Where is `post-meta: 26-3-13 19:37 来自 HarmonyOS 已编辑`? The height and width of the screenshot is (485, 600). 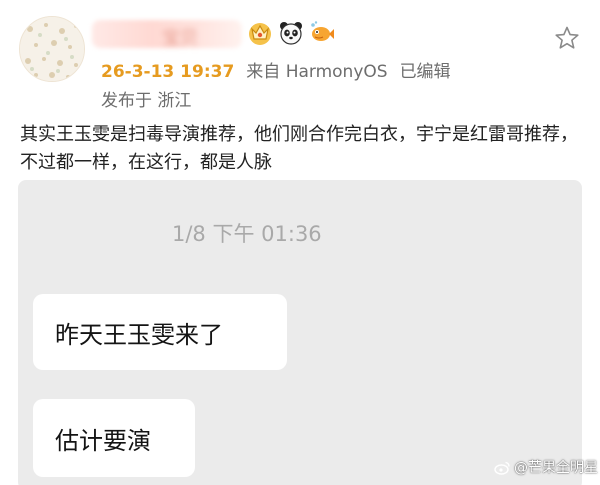 post-meta: 26-3-13 19:37 来自 HarmonyOS 已编辑 is located at coordinates (276, 69).